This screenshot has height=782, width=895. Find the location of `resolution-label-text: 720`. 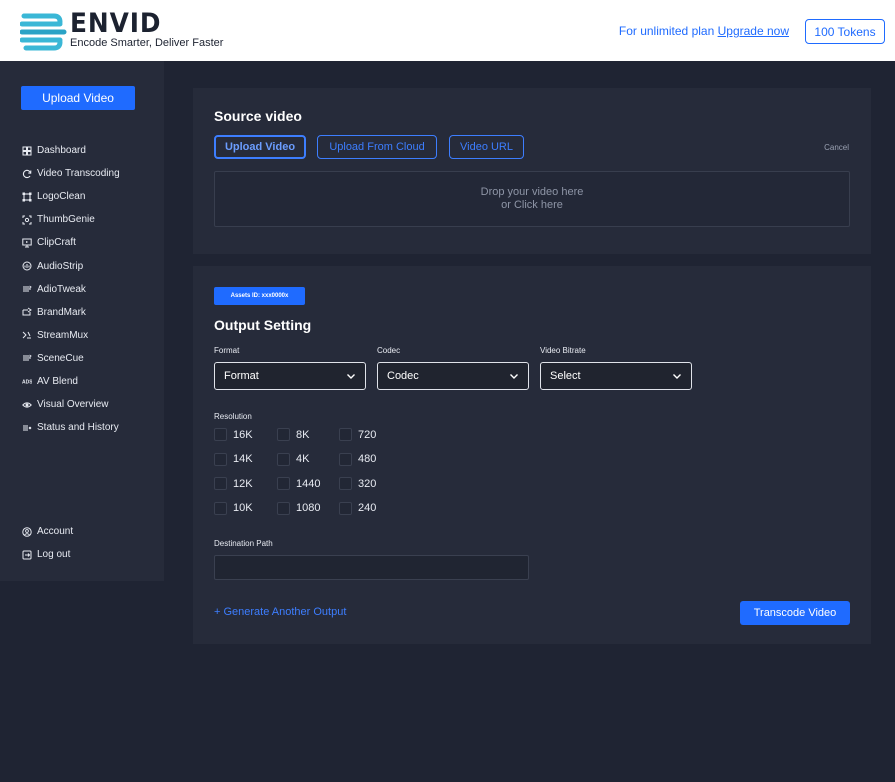

resolution-label-text: 720 is located at coordinates (367, 434).